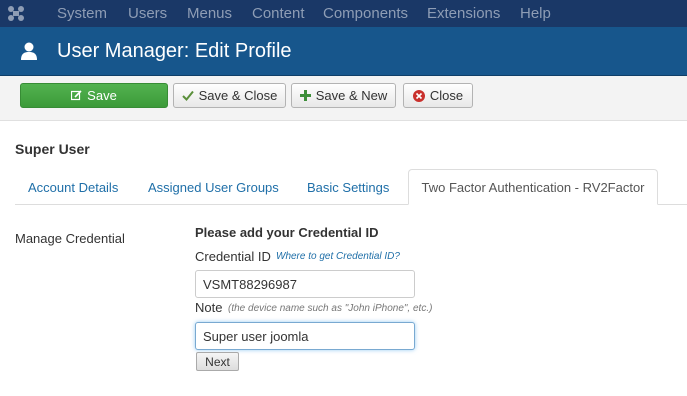 The image size is (687, 396). What do you see at coordinates (52, 149) in the screenshot?
I see `section-title: Super User` at bounding box center [52, 149].